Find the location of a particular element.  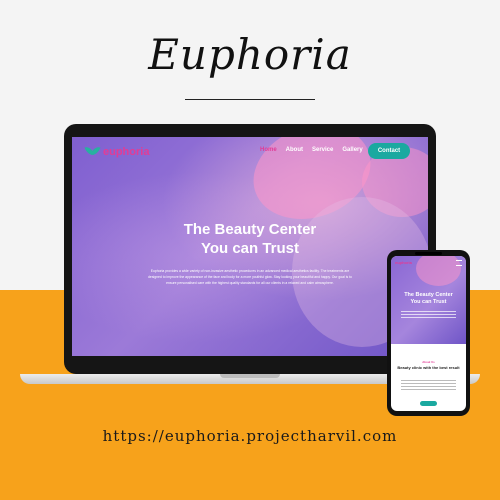

mobile-logo: euphoria is located at coordinates (403, 262).